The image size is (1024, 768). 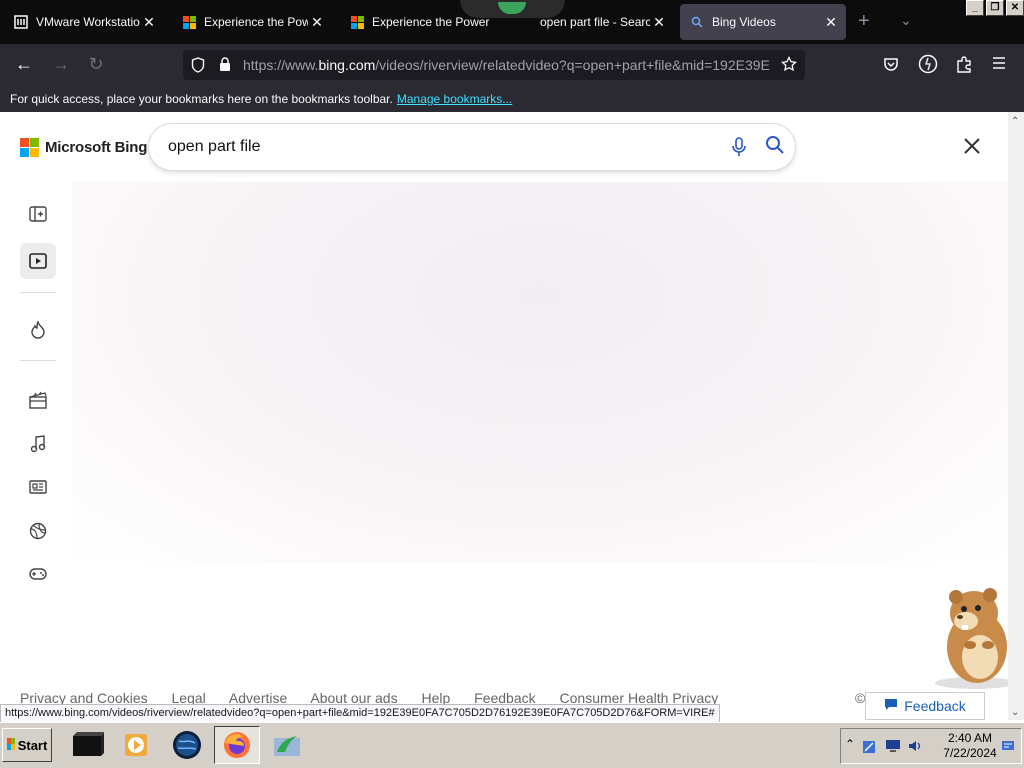 I want to click on restore-icon: ❐, so click(x=995, y=8).